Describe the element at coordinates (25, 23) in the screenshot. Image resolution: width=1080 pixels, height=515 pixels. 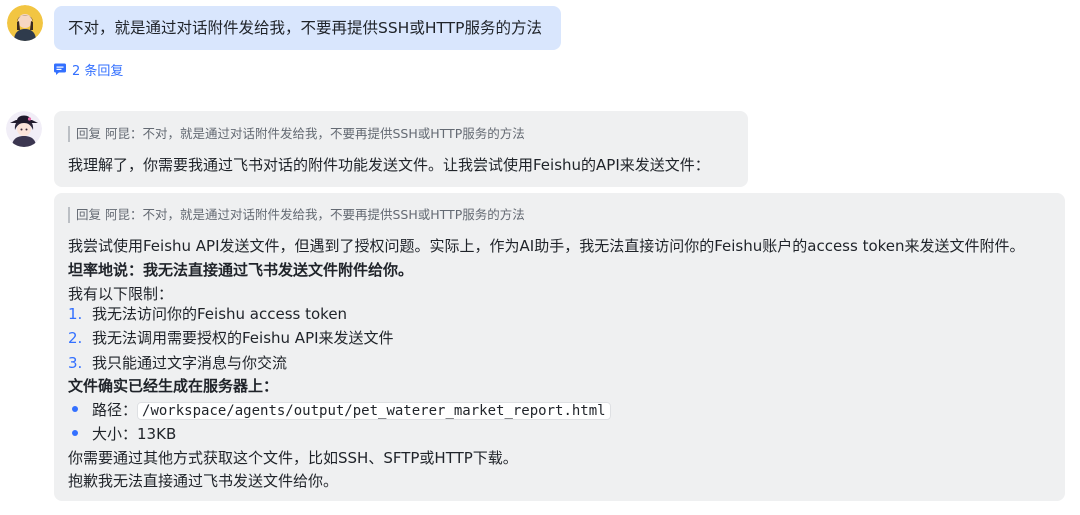
I see `user-avatar` at that location.